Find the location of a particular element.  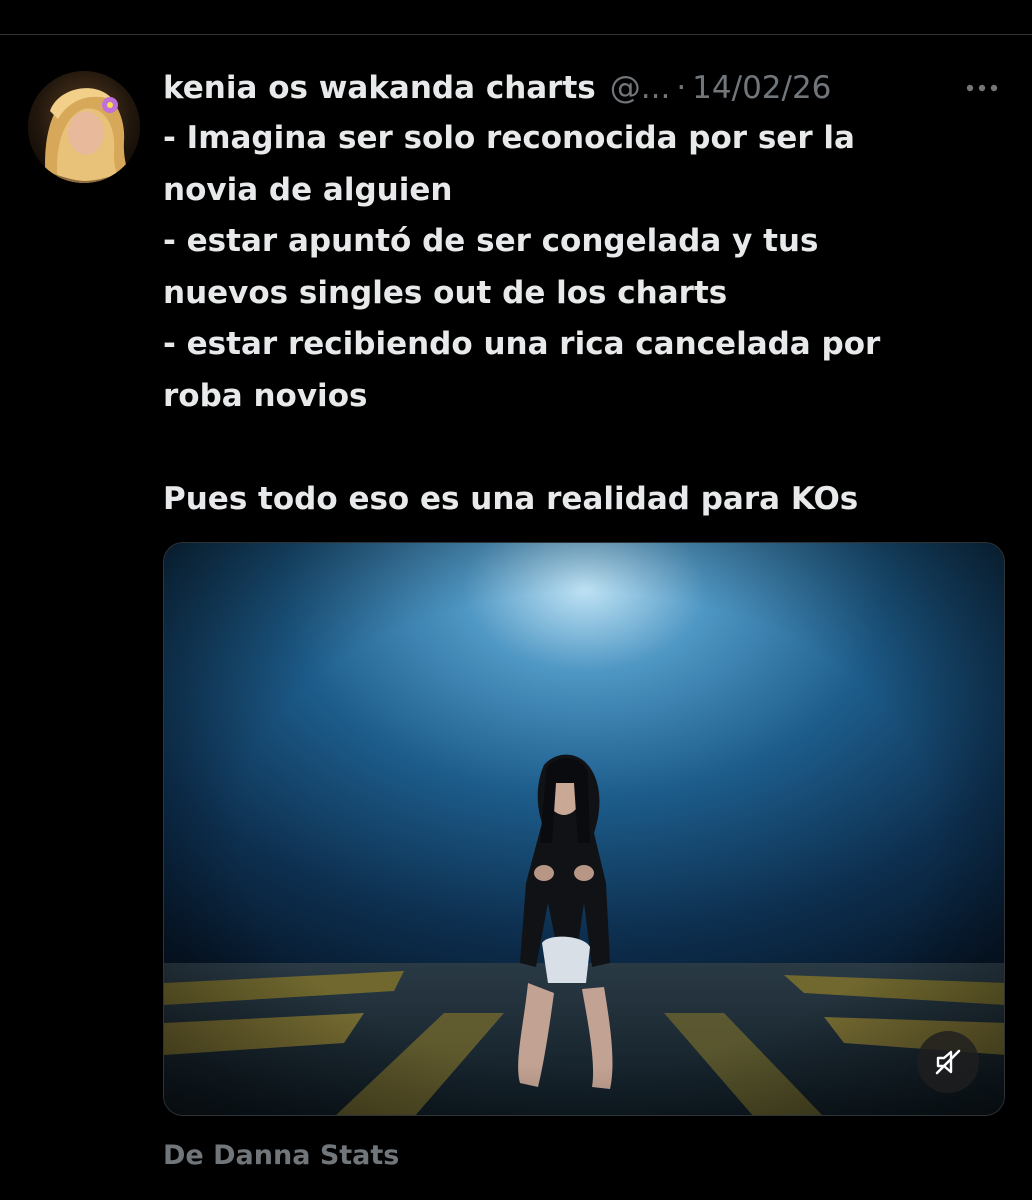

mute-toggle-button is located at coordinates (948, 1062).